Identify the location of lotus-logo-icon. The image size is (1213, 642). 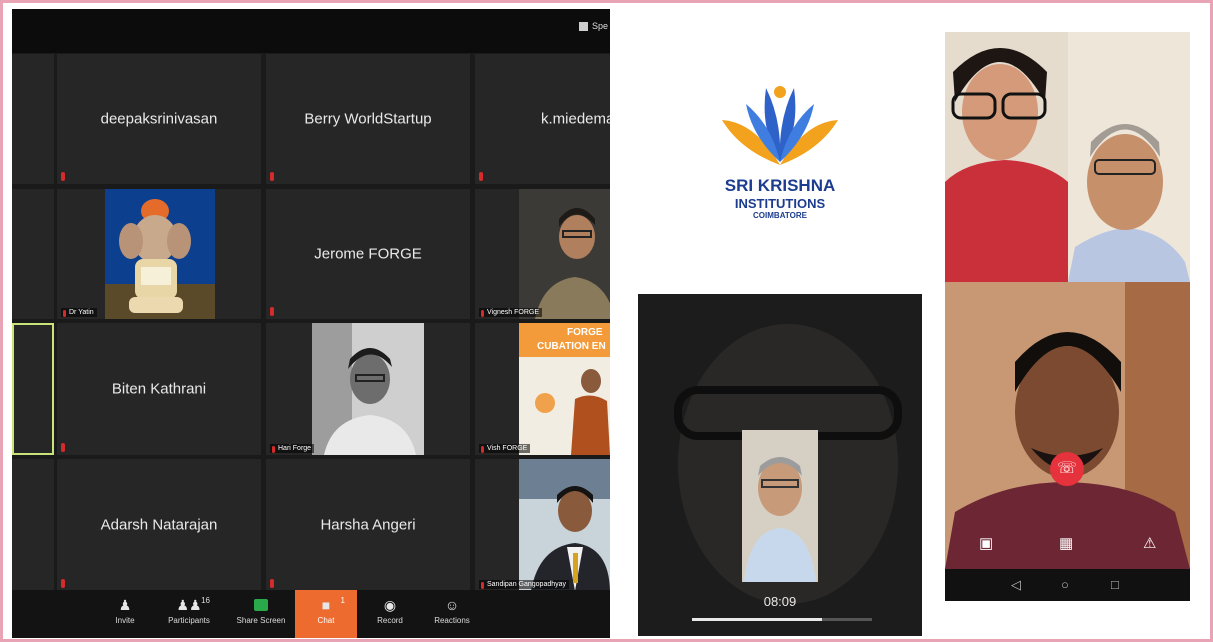
(780, 125).